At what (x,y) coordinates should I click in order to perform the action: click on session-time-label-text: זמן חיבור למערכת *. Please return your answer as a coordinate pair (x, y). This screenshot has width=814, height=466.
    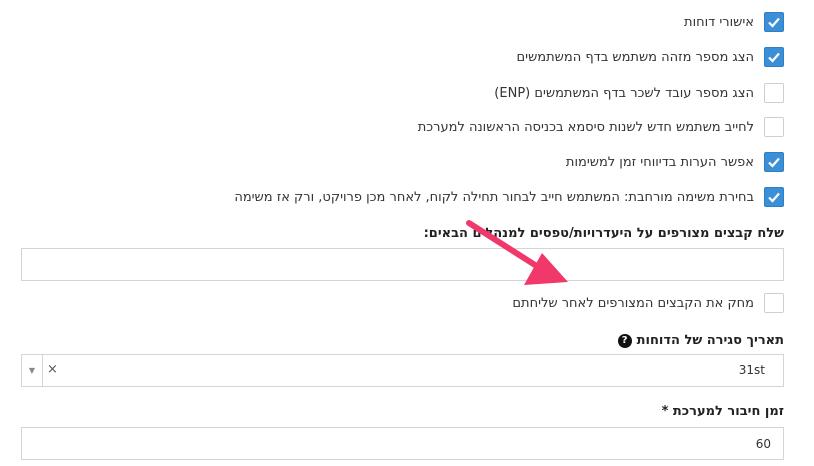
    Looking at the image, I should click on (722, 411).